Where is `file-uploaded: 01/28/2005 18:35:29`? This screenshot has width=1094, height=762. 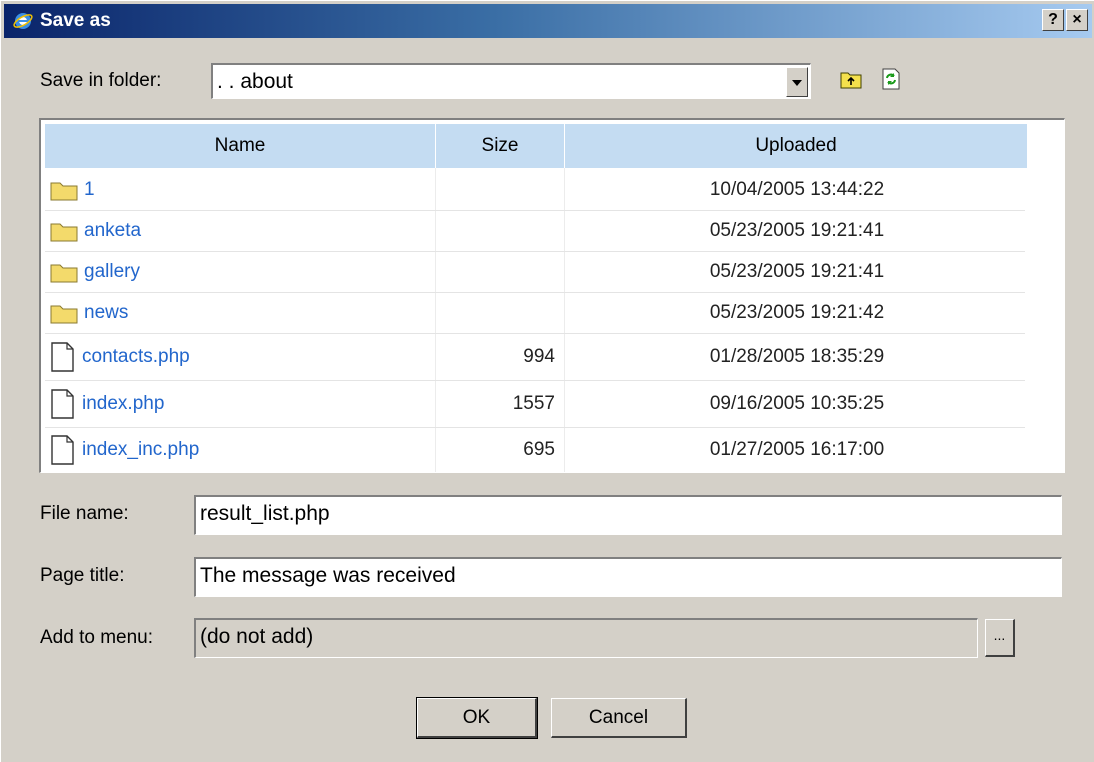
file-uploaded: 01/28/2005 18:35:29 is located at coordinates (797, 356).